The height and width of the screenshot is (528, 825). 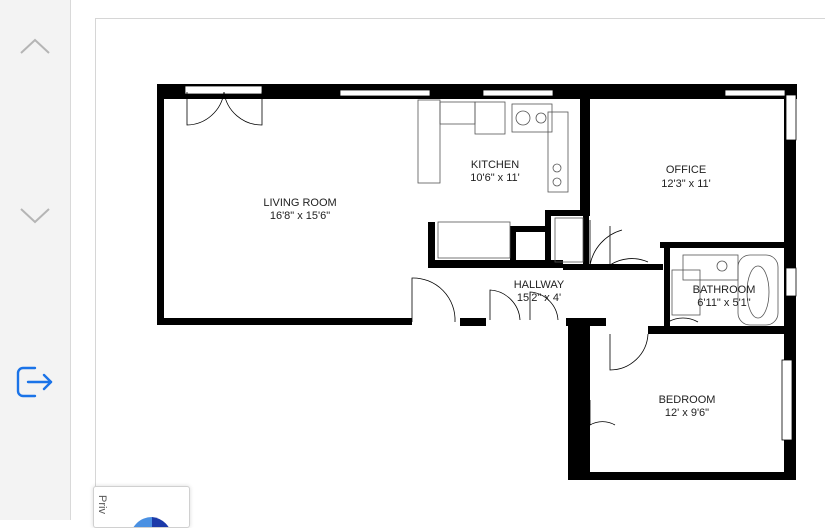 I want to click on office-label: OFFICE, so click(x=686, y=170).